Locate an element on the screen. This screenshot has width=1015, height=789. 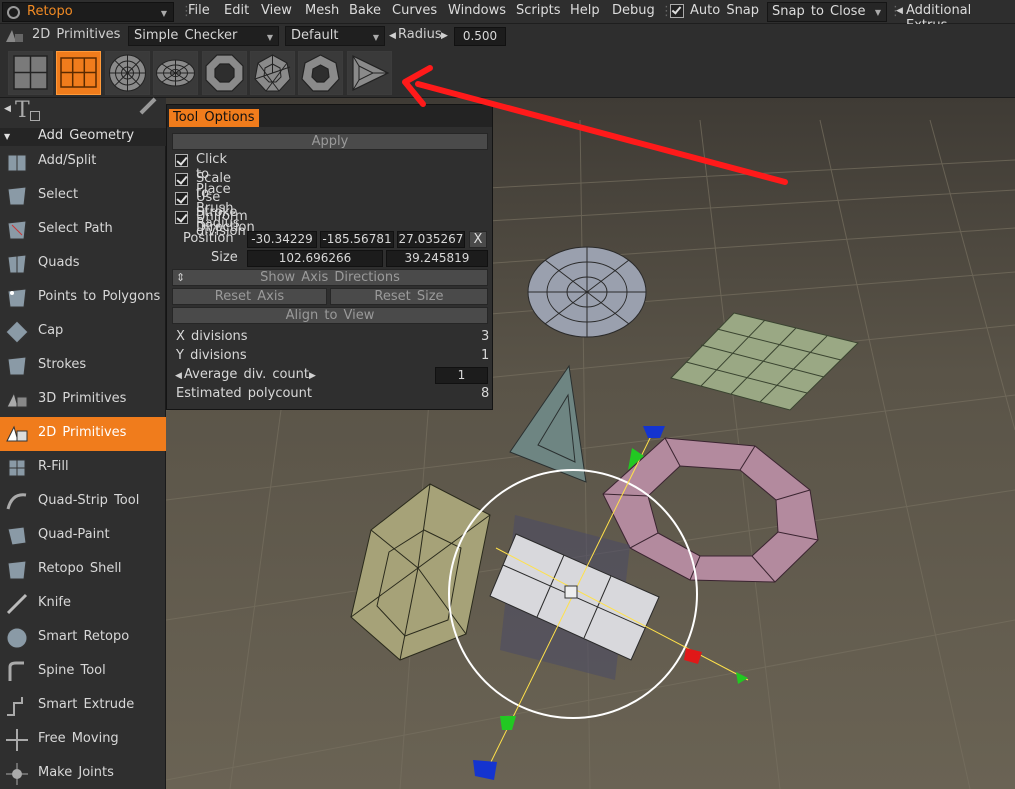
octagon-ring-icon is located at coordinates (224, 73).